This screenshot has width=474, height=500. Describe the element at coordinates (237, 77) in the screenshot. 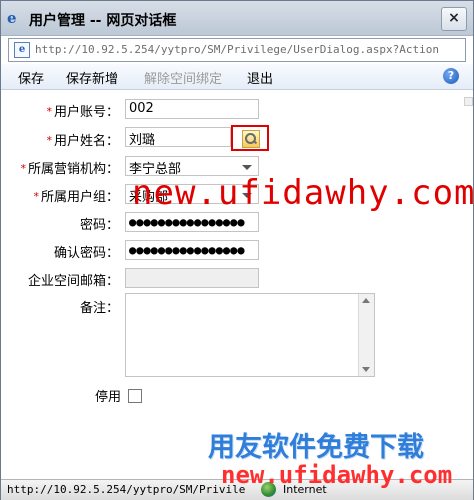

I see `toolbar: 保存 保存新增 解除空间绑定 退出 ?` at that location.